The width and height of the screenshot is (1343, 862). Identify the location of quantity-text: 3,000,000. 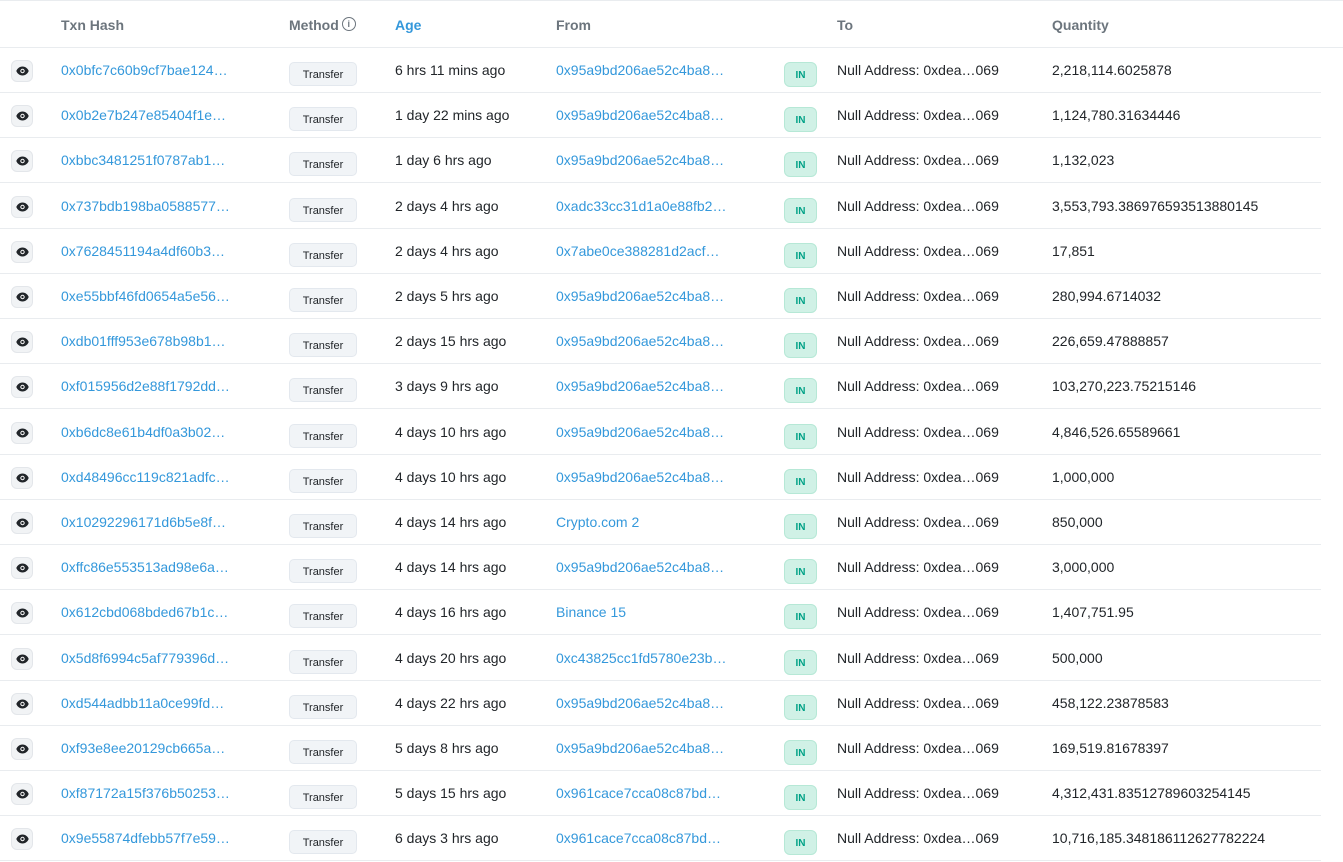
(1083, 567).